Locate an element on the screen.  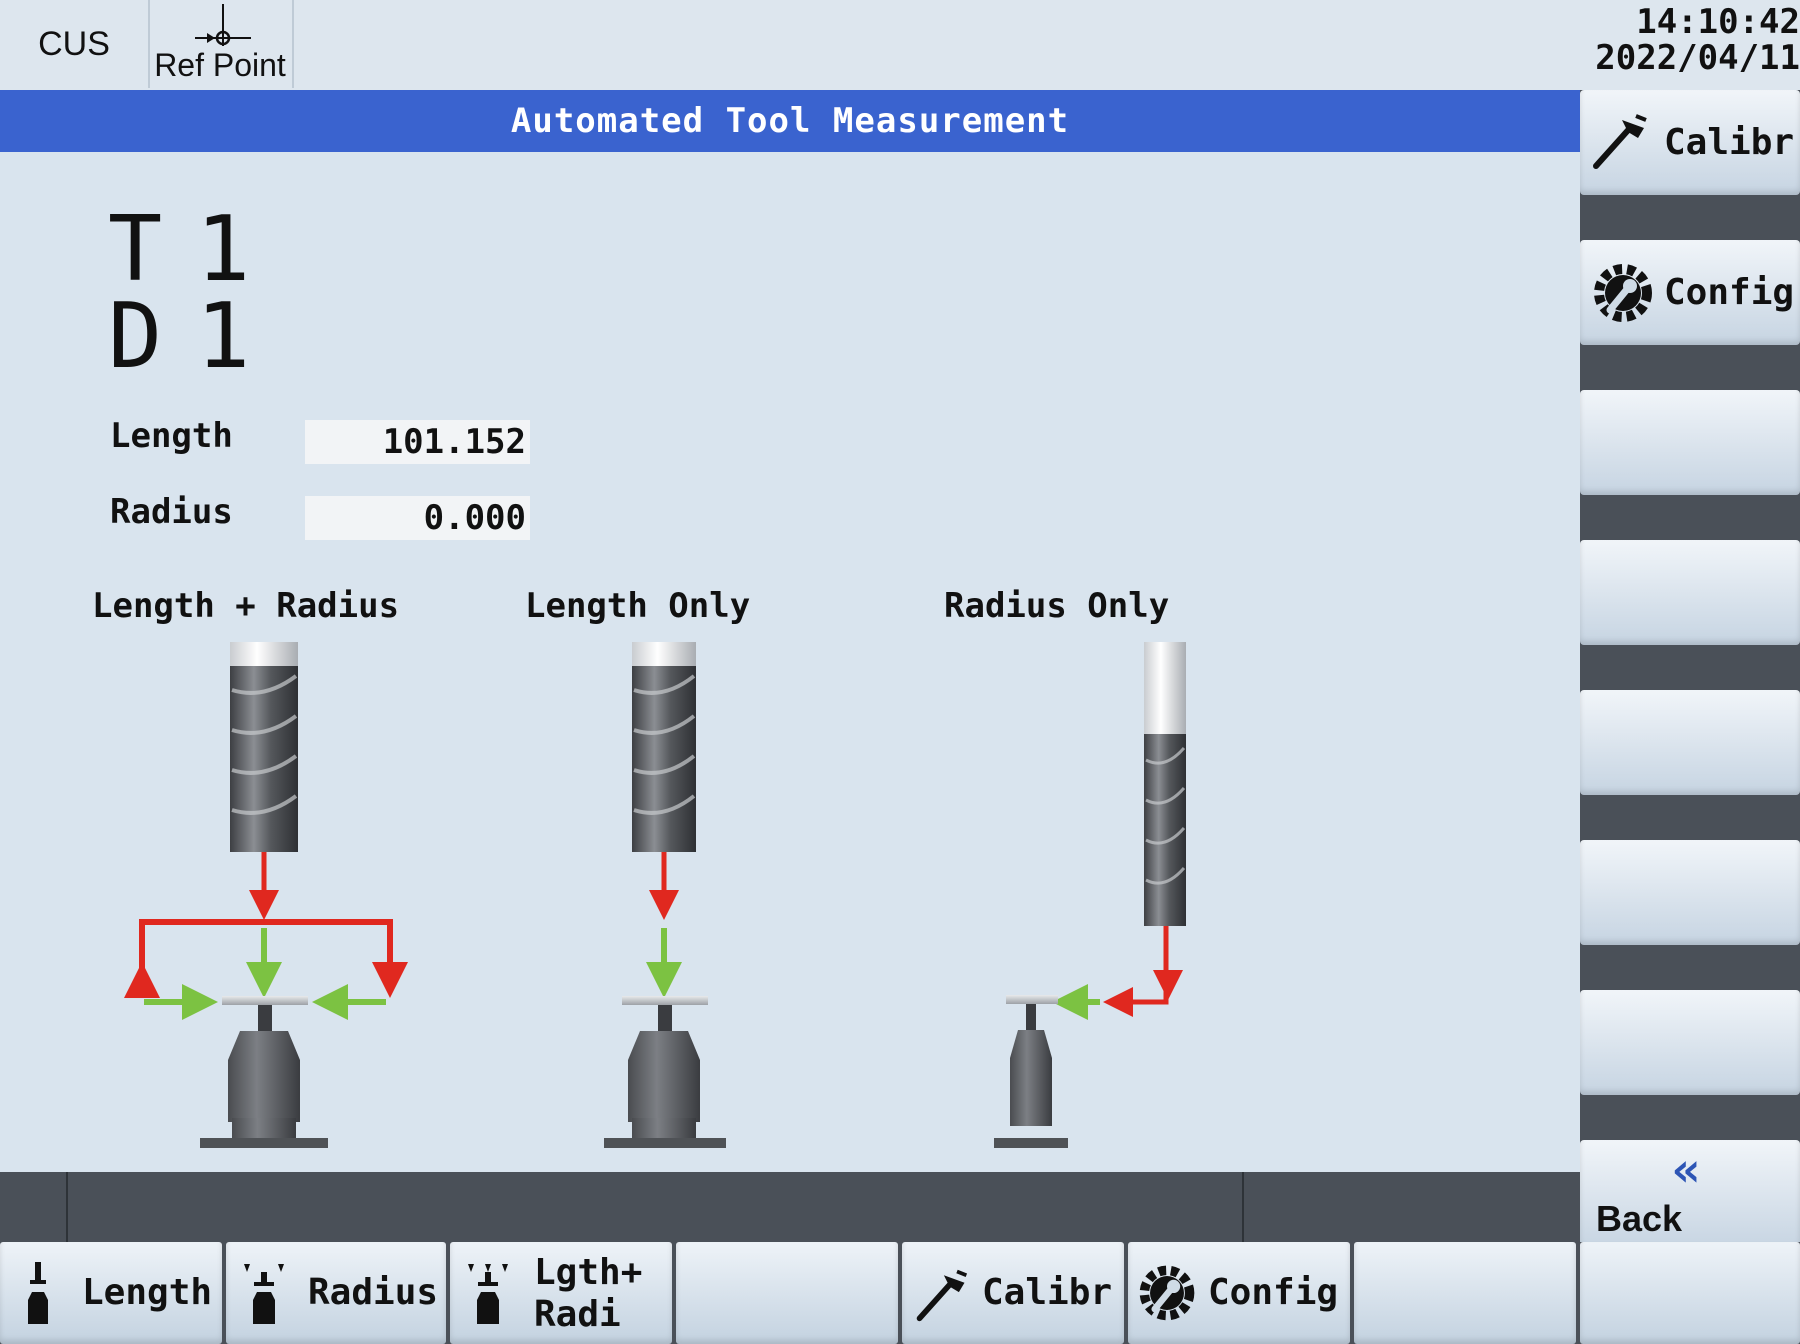
config-softkey: Config is located at coordinates (1690, 292).